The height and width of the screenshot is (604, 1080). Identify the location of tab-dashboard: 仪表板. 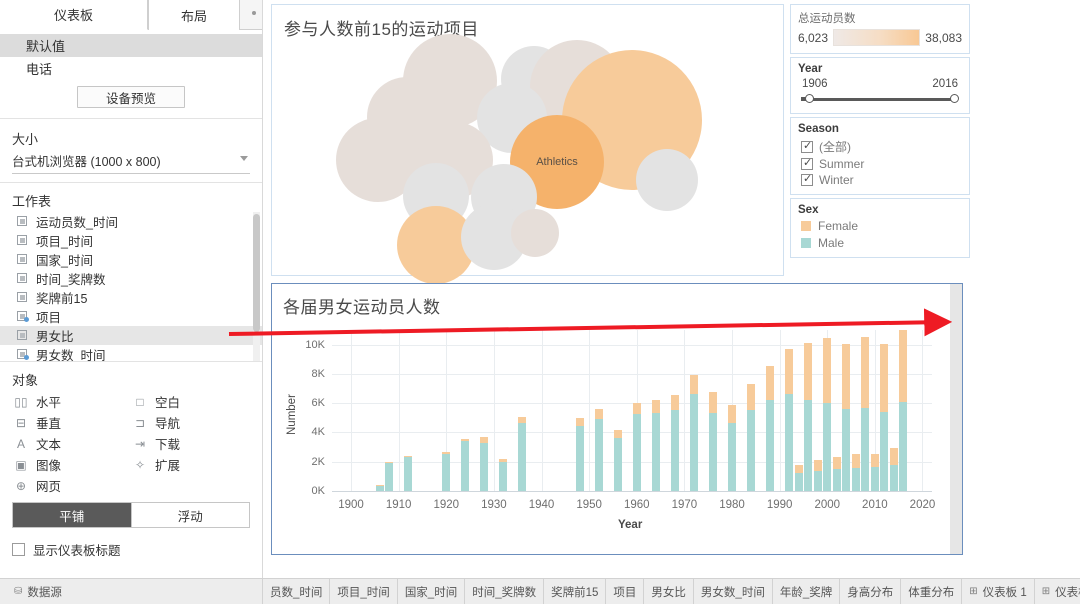
(74, 15).